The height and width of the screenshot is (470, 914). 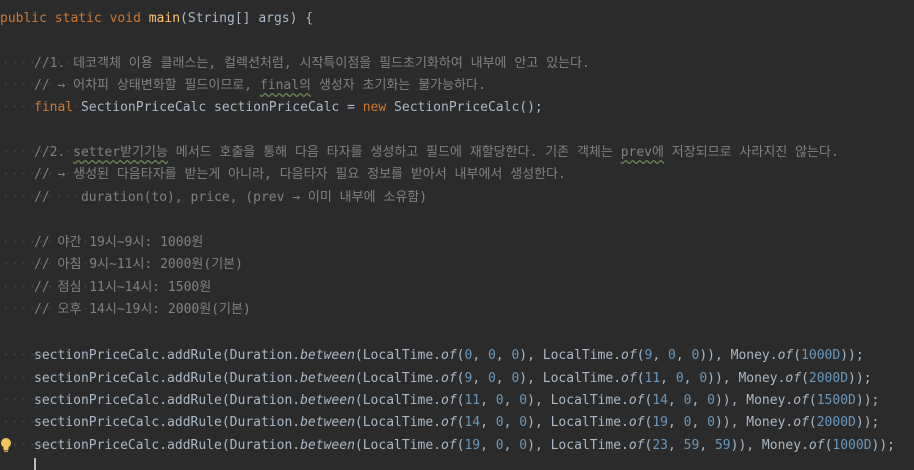 What do you see at coordinates (120, 152) in the screenshot?
I see `comment-typo-word: setter받기기능` at bounding box center [120, 152].